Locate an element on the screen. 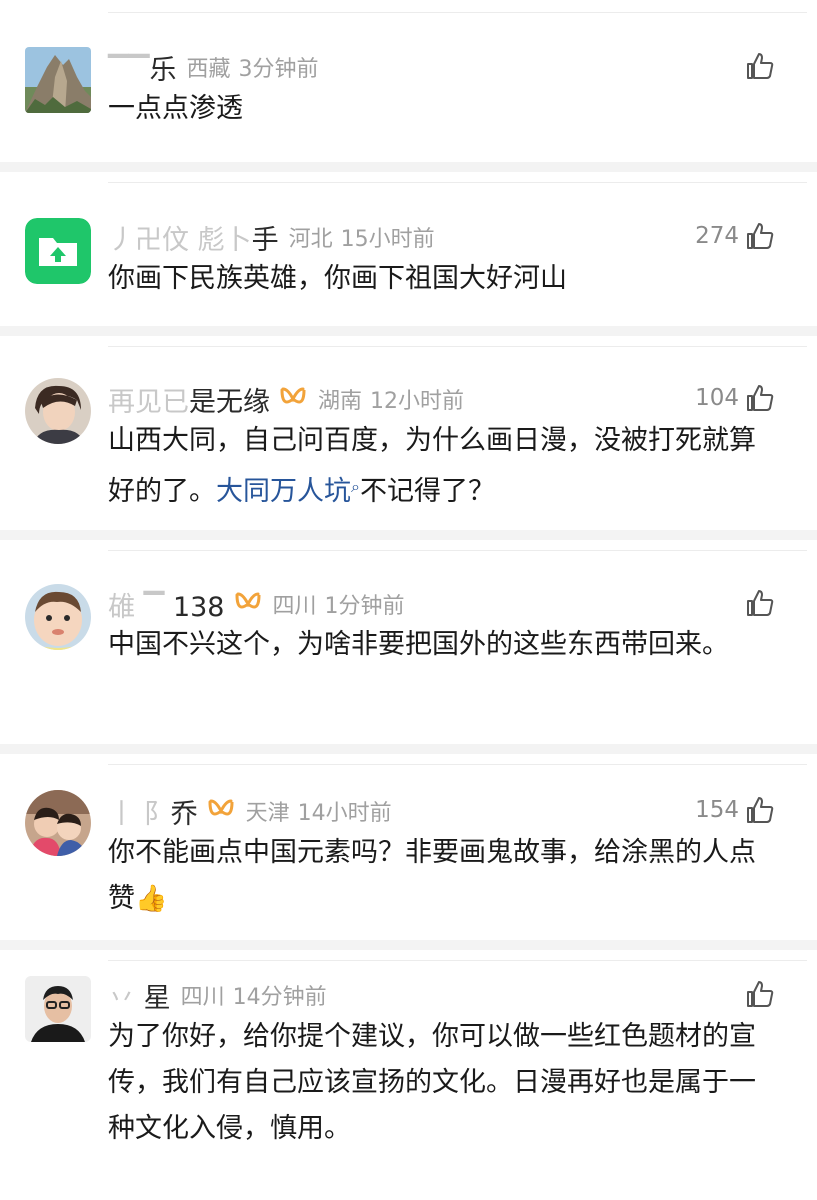 The height and width of the screenshot is (1200, 817). like-button: 154 is located at coordinates (735, 810).